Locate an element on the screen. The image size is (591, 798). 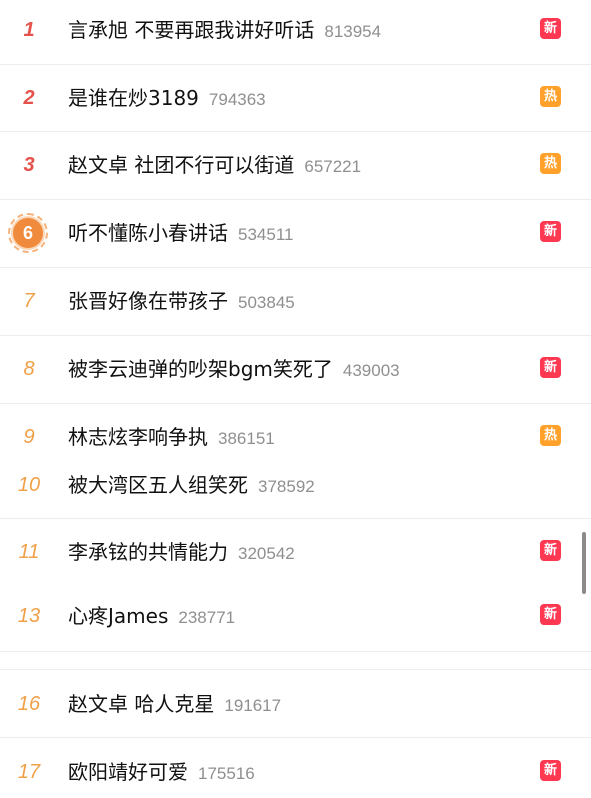
topic-count: 320542 is located at coordinates (266, 553).